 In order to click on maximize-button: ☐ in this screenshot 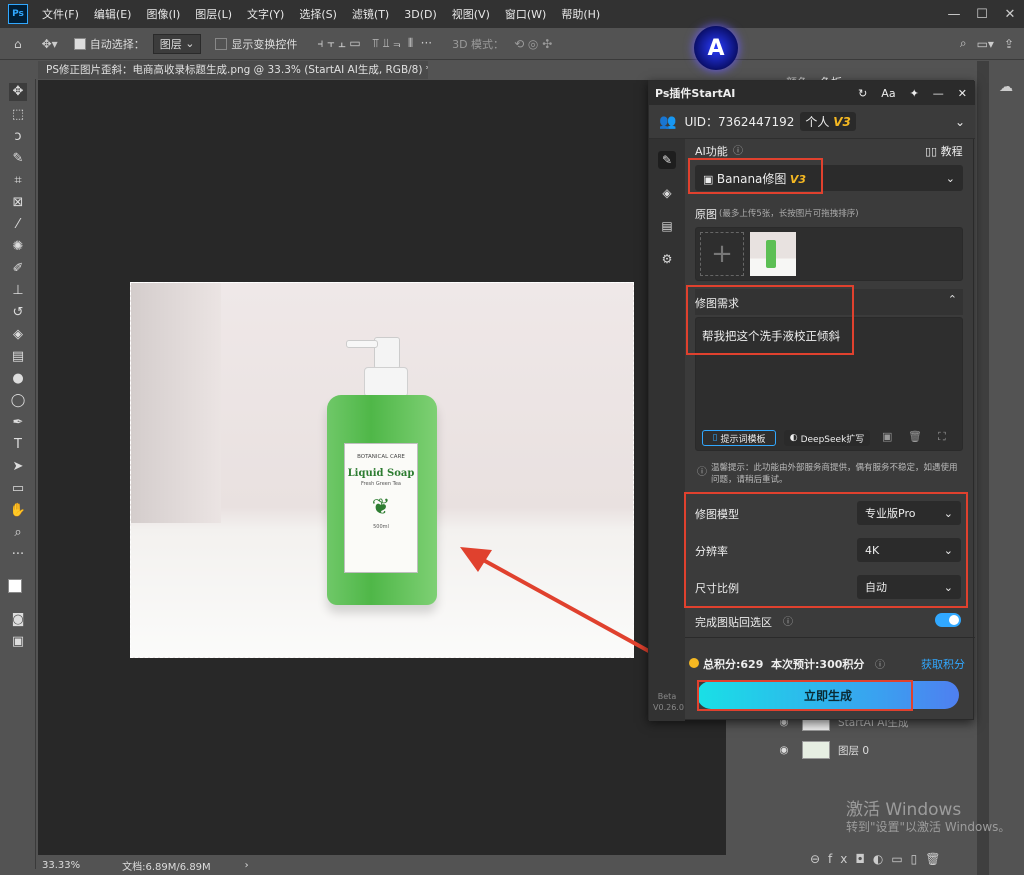, I will do `click(982, 14)`.